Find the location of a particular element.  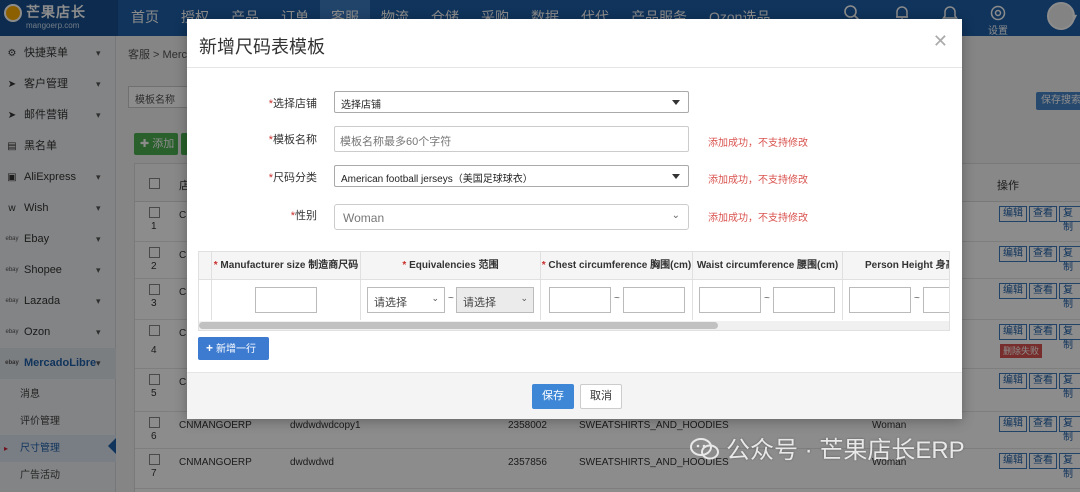

col-chest: * Chest circumference 胸围(cm) is located at coordinates (616, 266).